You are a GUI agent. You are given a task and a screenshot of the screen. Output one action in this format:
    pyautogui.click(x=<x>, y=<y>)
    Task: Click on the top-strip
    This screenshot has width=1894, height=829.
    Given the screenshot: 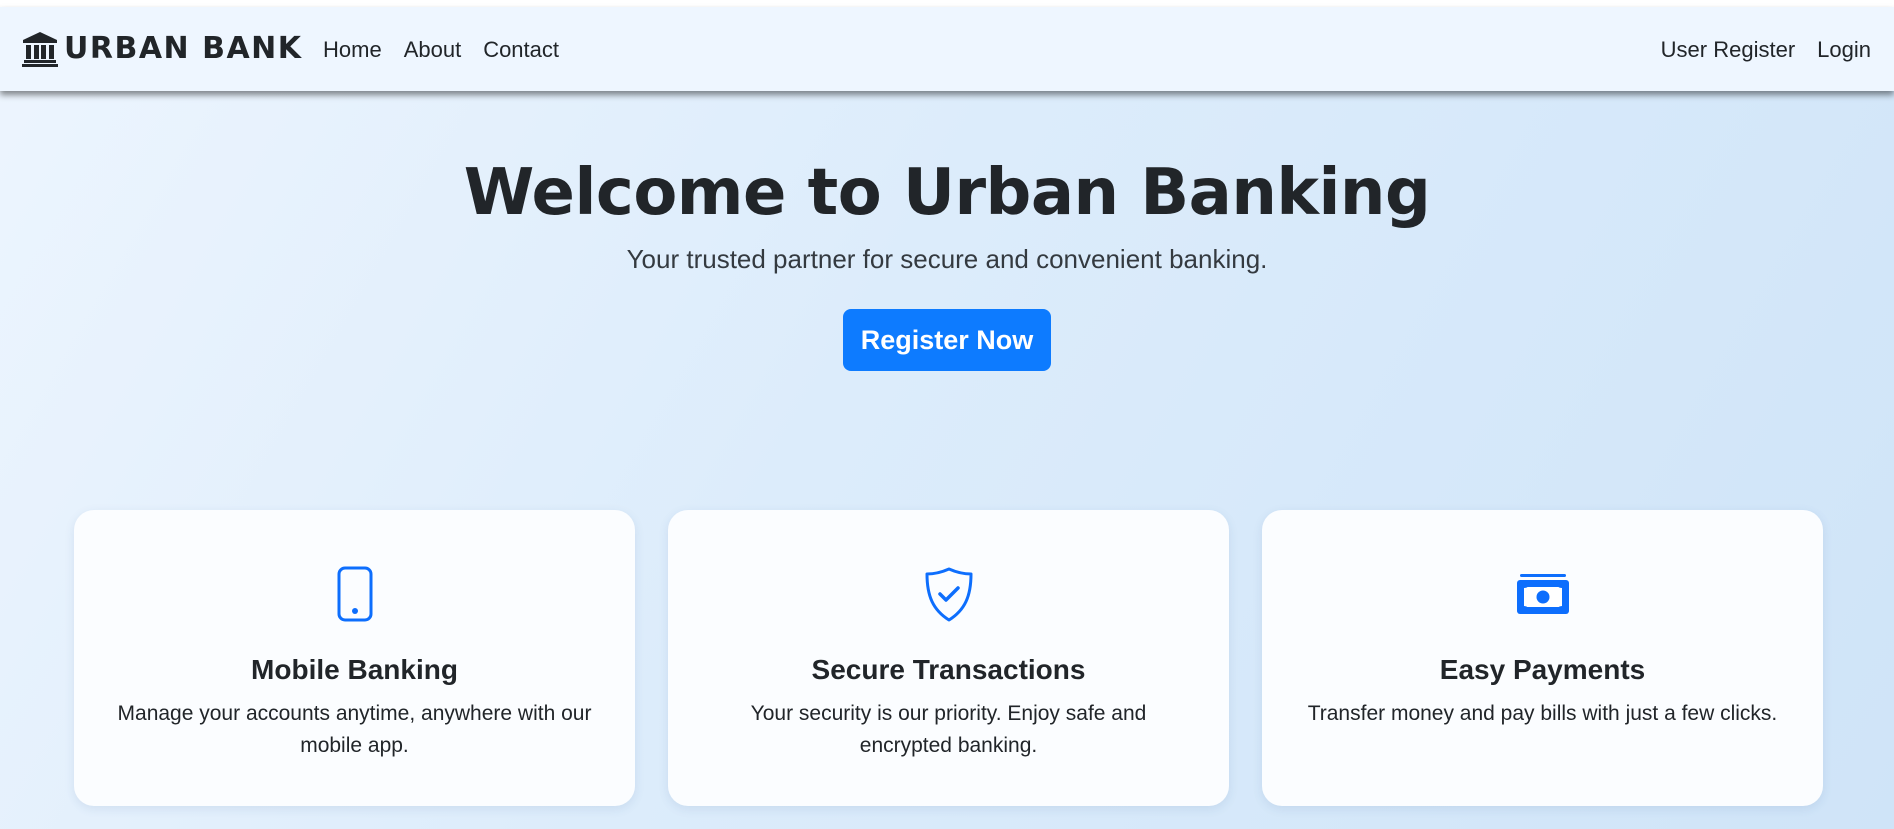 What is the action you would take?
    pyautogui.click(x=947, y=3)
    